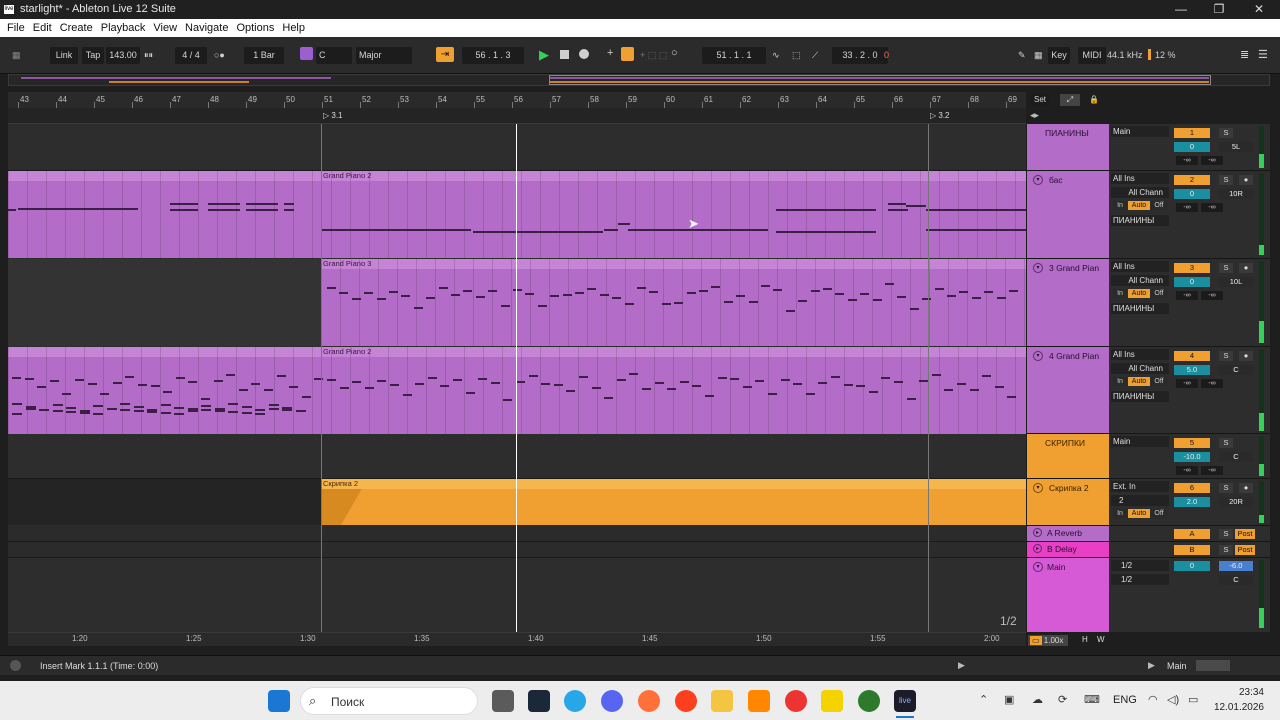 This screenshot has width=1280, height=720. What do you see at coordinates (1040, 100) in the screenshot?
I see `set-locator-button: Set` at bounding box center [1040, 100].